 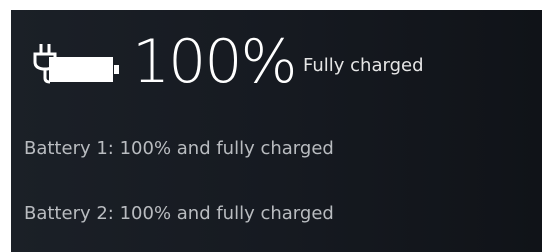 I want to click on charge-status: Fully charged, so click(x=363, y=65).